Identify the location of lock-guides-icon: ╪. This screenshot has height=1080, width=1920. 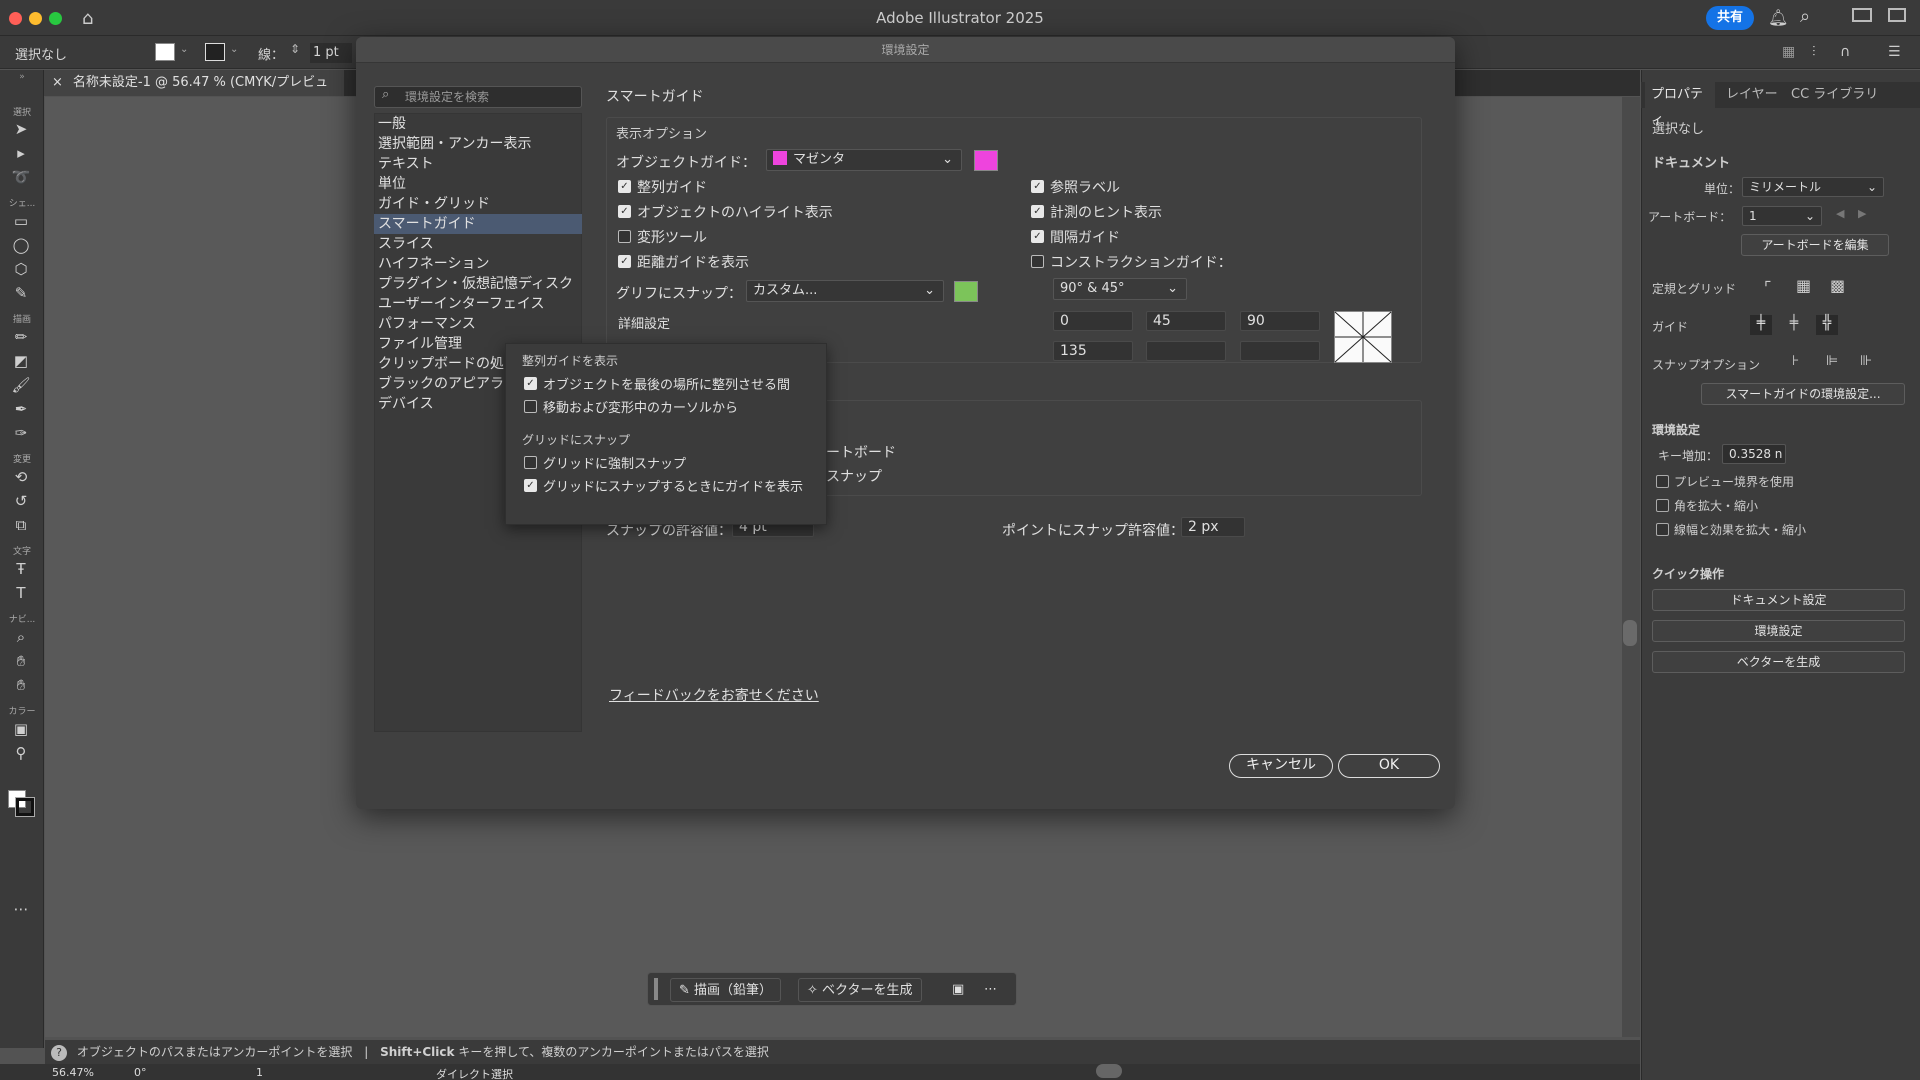
(1794, 325).